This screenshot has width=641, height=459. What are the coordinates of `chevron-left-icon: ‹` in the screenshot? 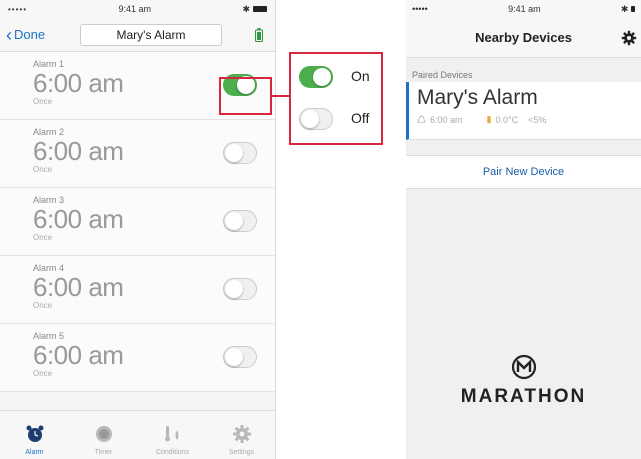 It's located at (9, 34).